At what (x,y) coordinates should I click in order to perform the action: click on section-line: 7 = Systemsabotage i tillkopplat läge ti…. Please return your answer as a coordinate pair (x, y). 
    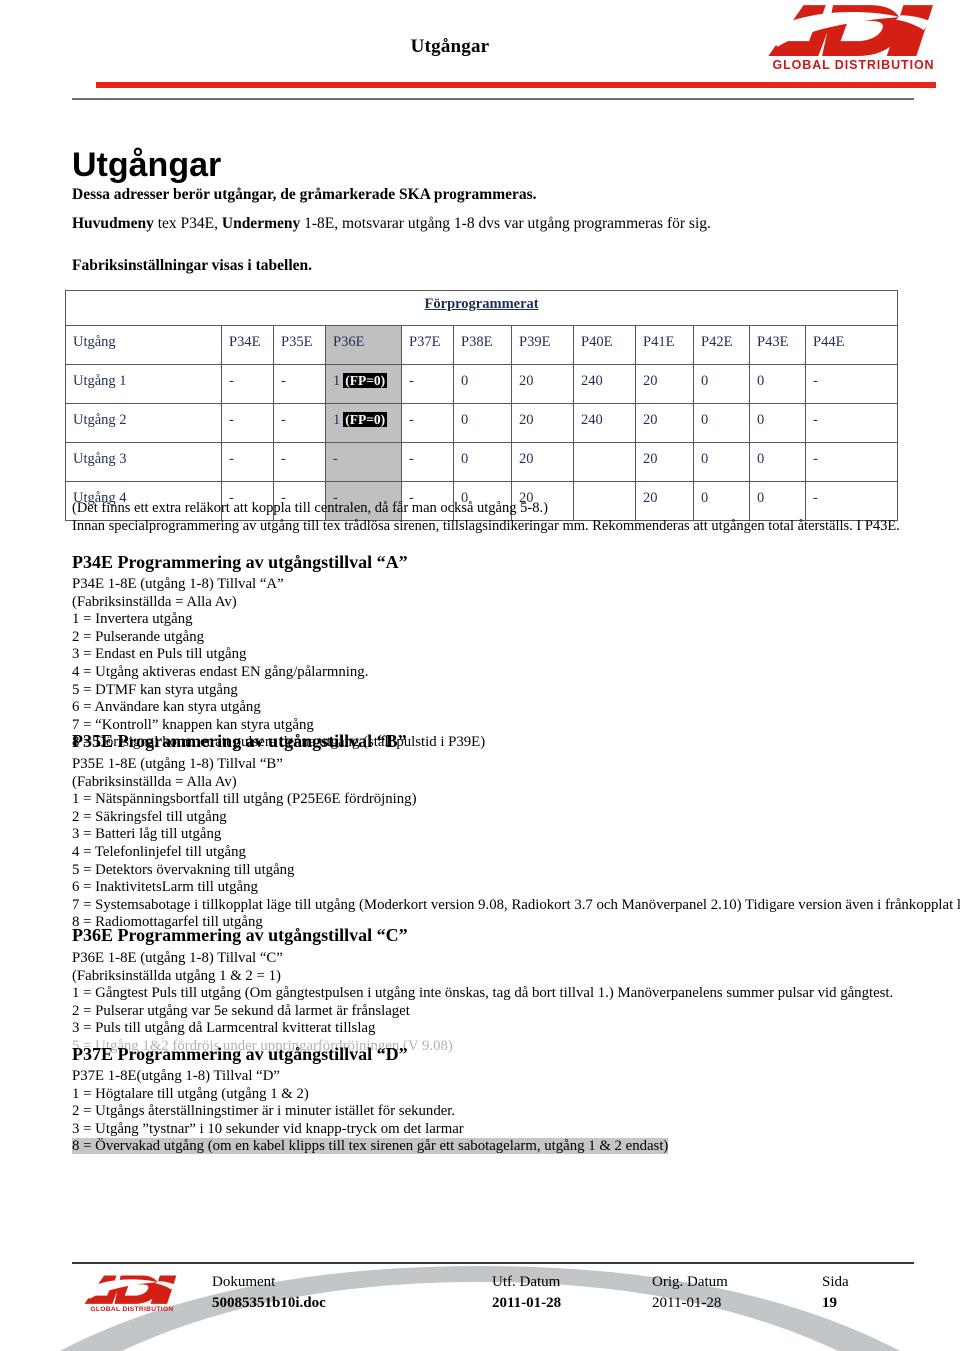
    Looking at the image, I should click on (516, 904).